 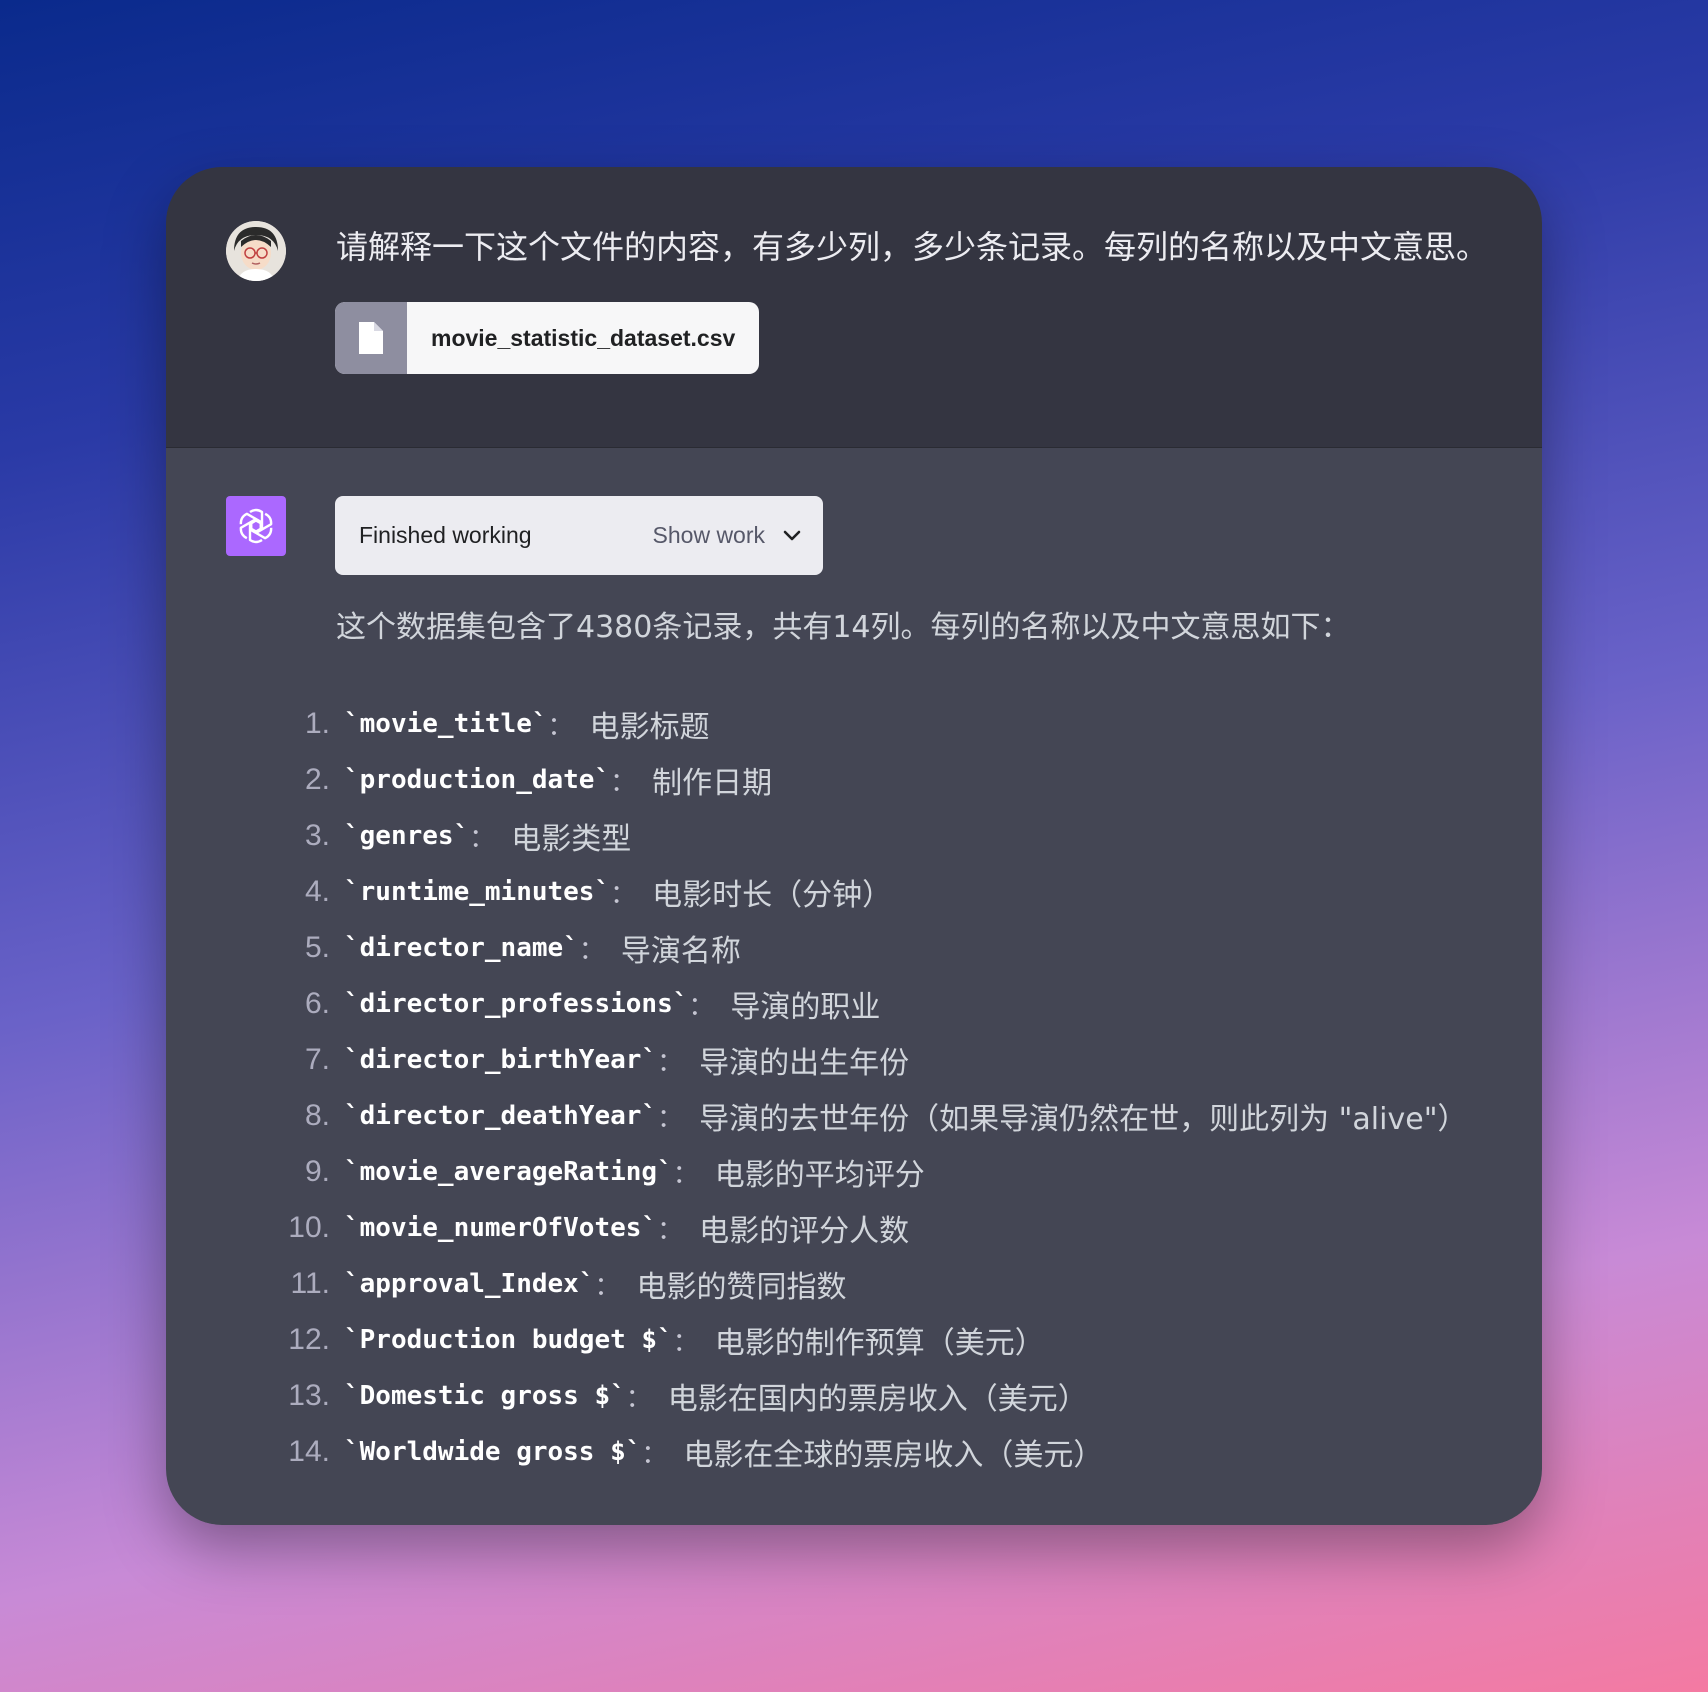 I want to click on column-meaning: 电影在全球的票房收入（美元）, so click(x=893, y=1455).